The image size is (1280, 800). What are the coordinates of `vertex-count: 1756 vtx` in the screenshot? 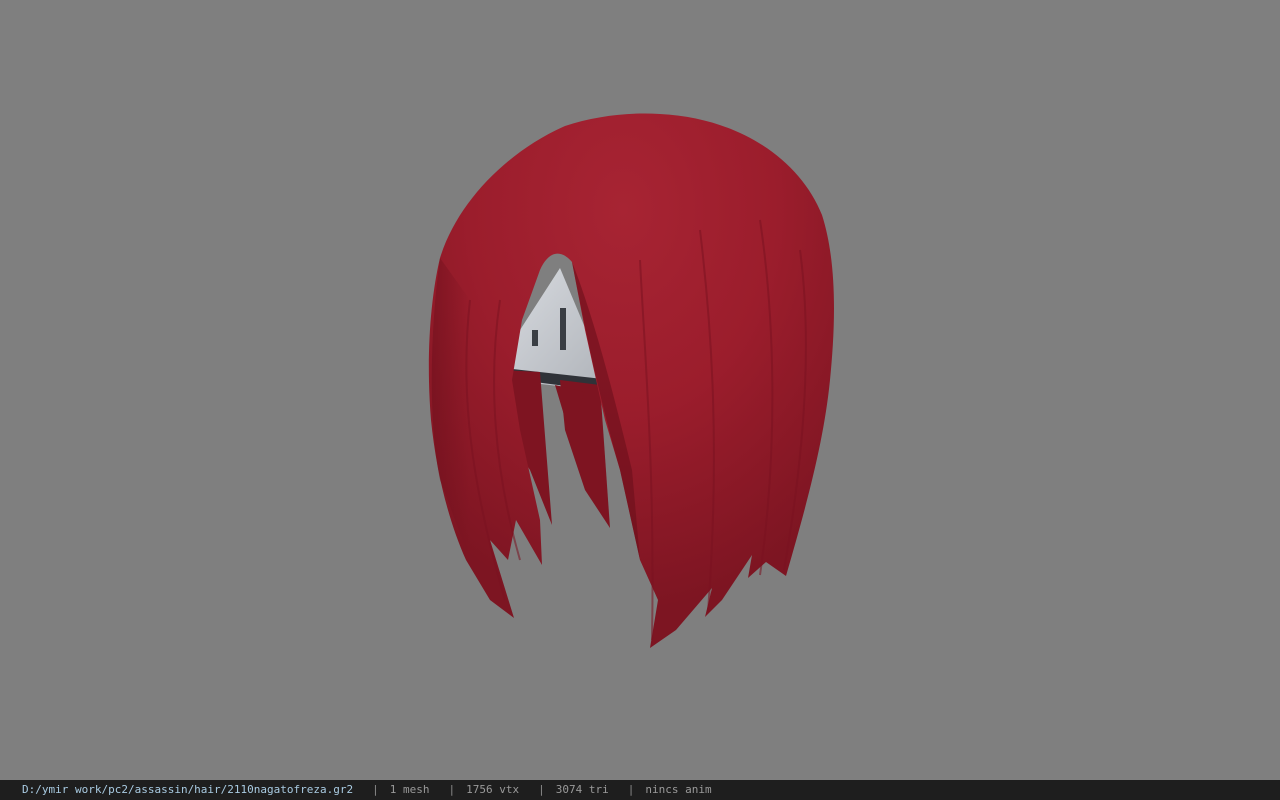 It's located at (493, 789).